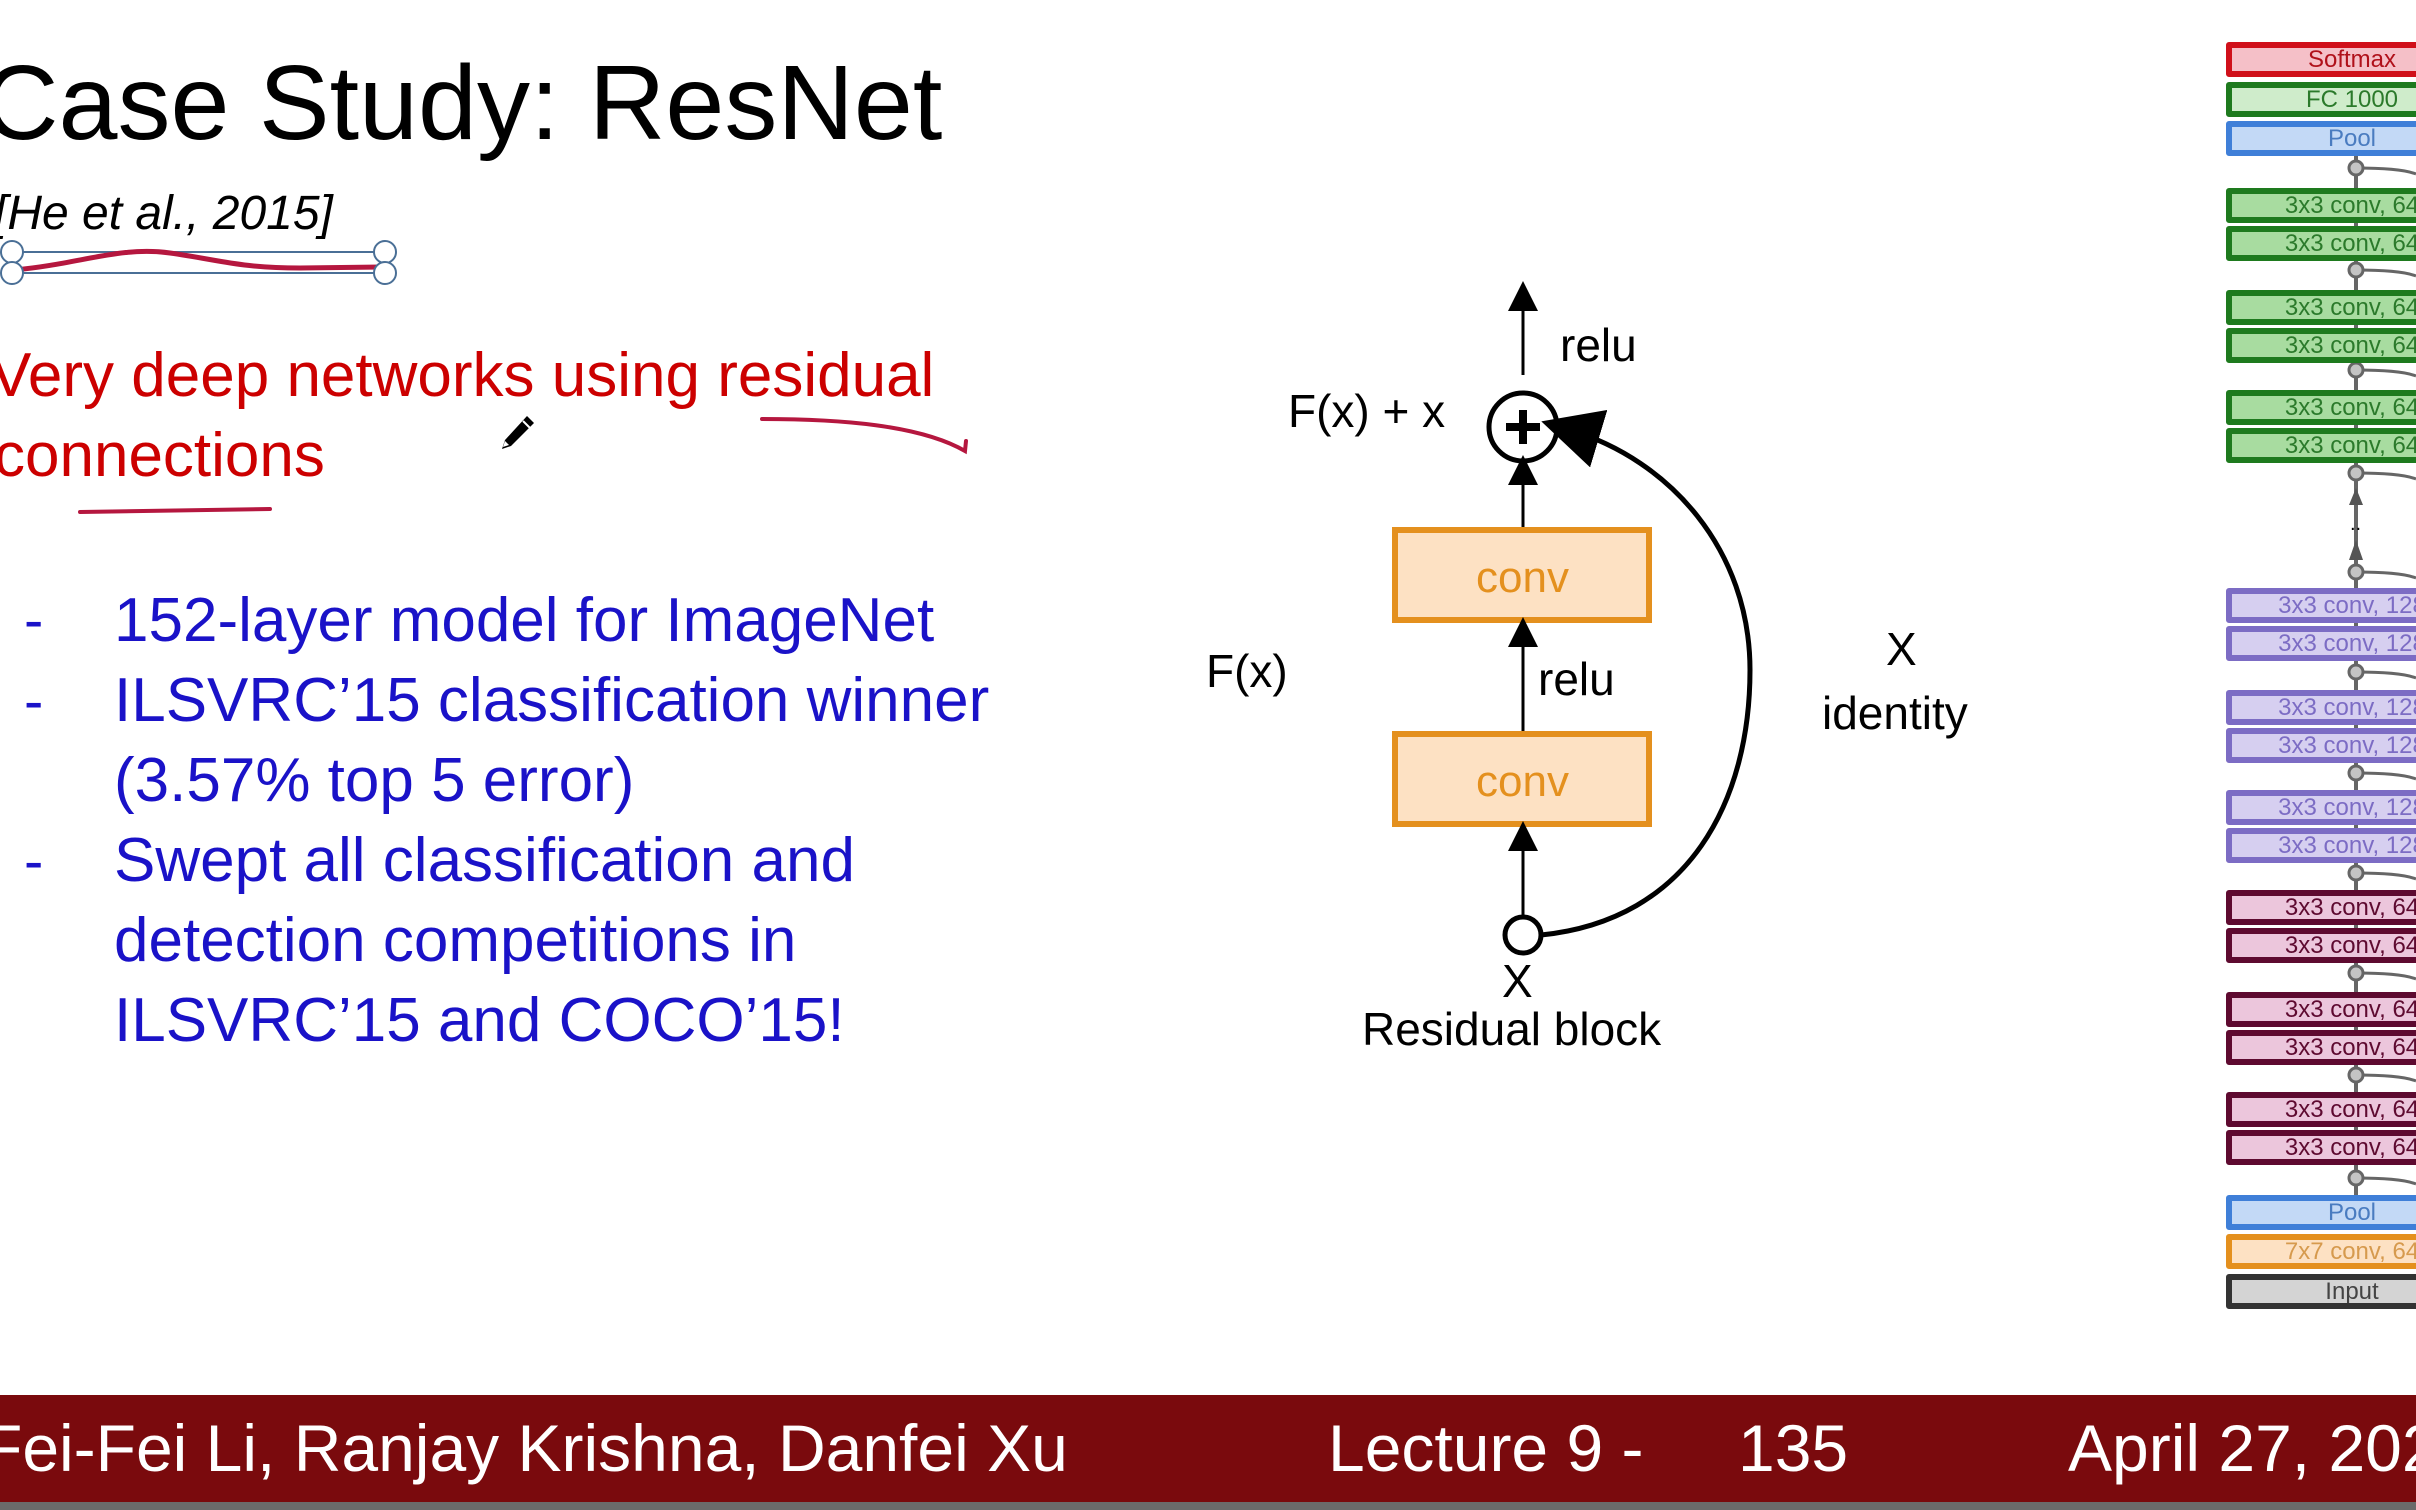  I want to click on resize-handle-top-right, so click(385, 252).